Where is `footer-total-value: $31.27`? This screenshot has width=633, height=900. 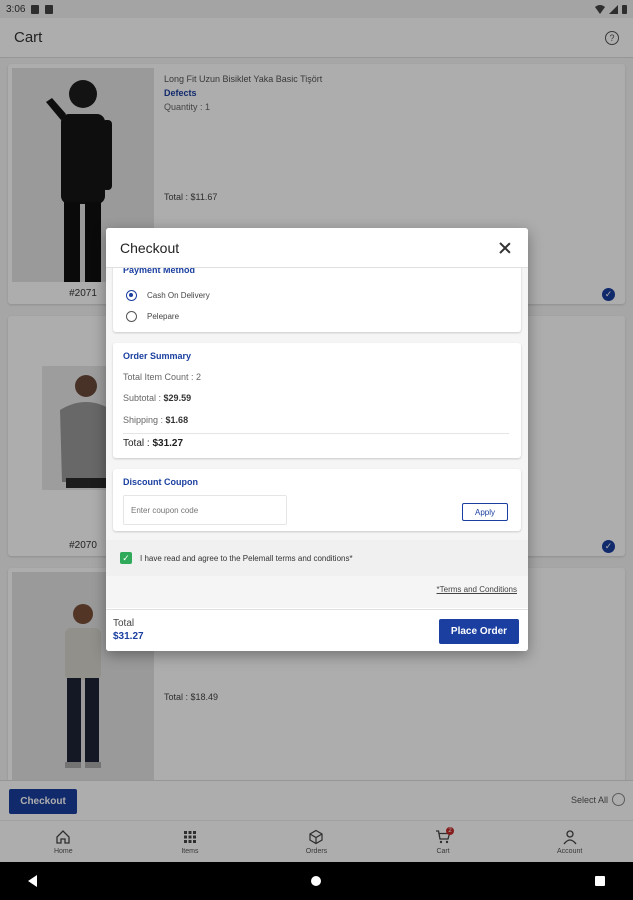 footer-total-value: $31.27 is located at coordinates (128, 636).